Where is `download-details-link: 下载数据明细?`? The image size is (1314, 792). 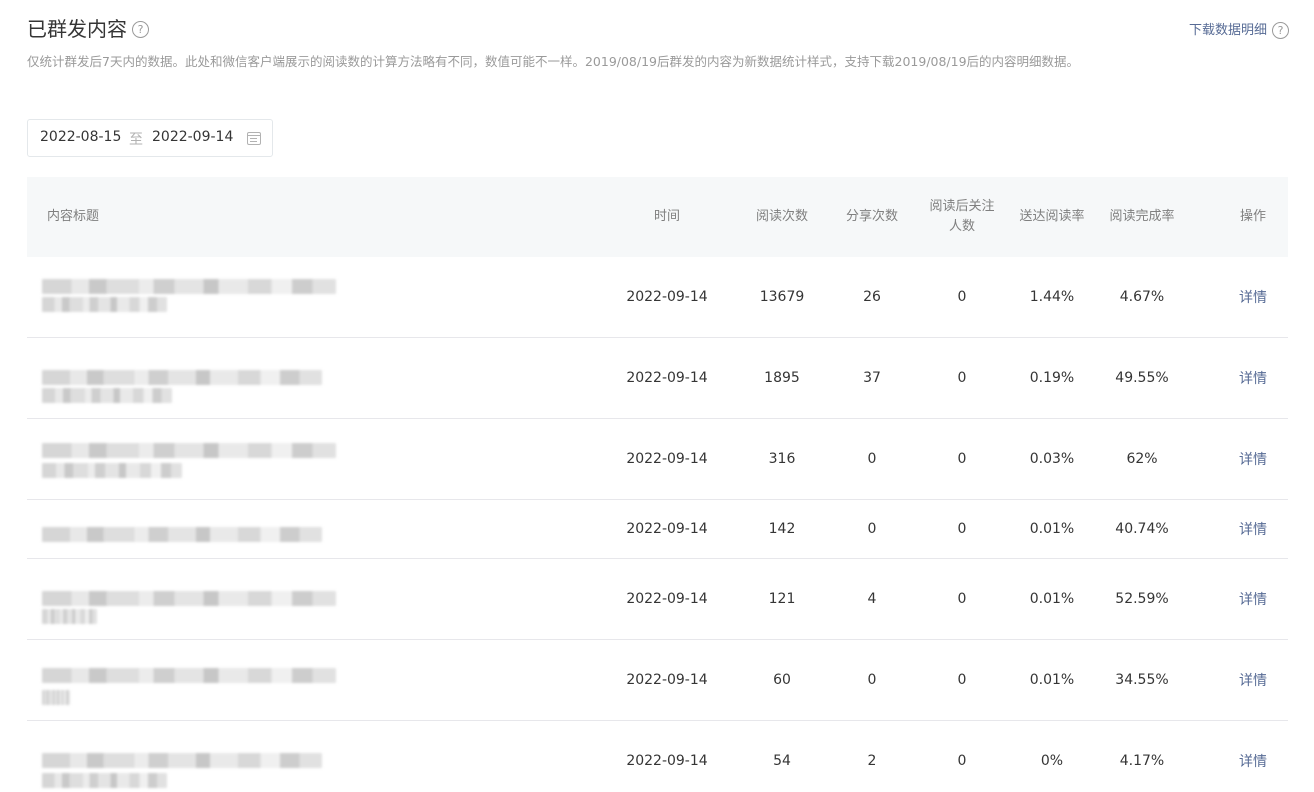 download-details-link: 下载数据明细? is located at coordinates (1239, 31).